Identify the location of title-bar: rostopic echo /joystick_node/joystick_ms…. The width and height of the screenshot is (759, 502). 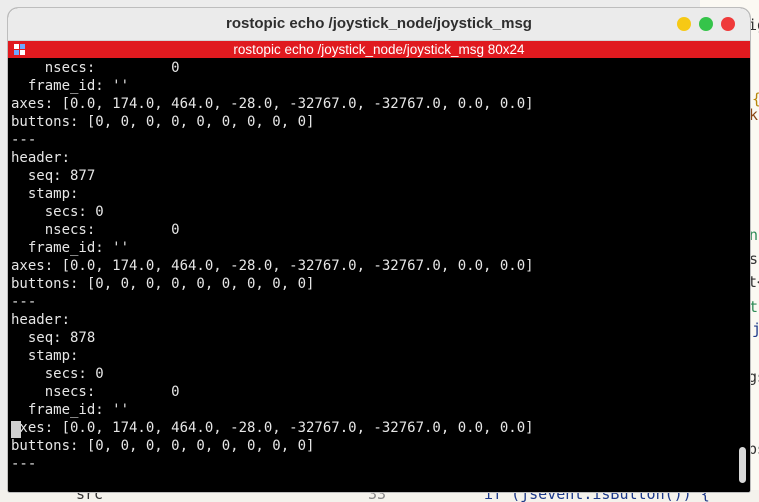
(379, 24).